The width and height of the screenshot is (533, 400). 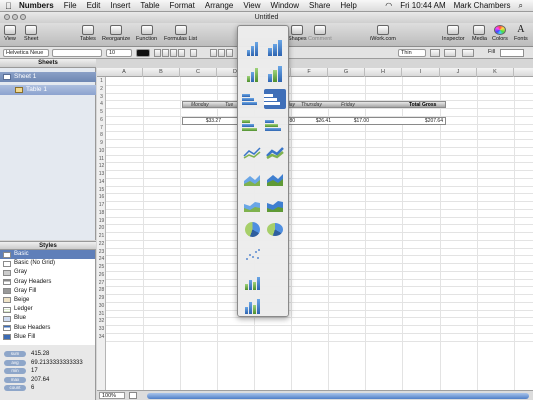 What do you see at coordinates (26, 53) in the screenshot?
I see `font-family-select: Helvetica Neue` at bounding box center [26, 53].